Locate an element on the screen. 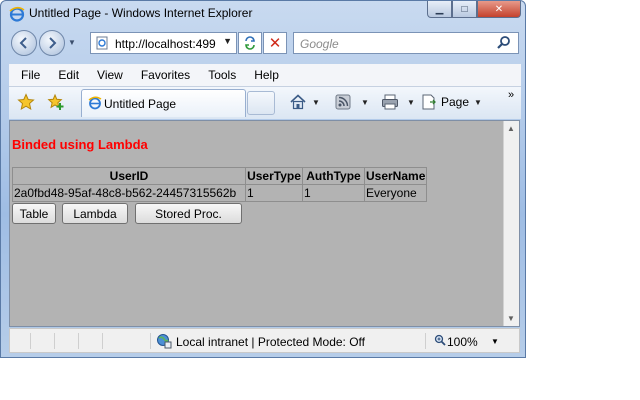 The height and width of the screenshot is (400, 640). cell-authtype: 1 is located at coordinates (333, 193).